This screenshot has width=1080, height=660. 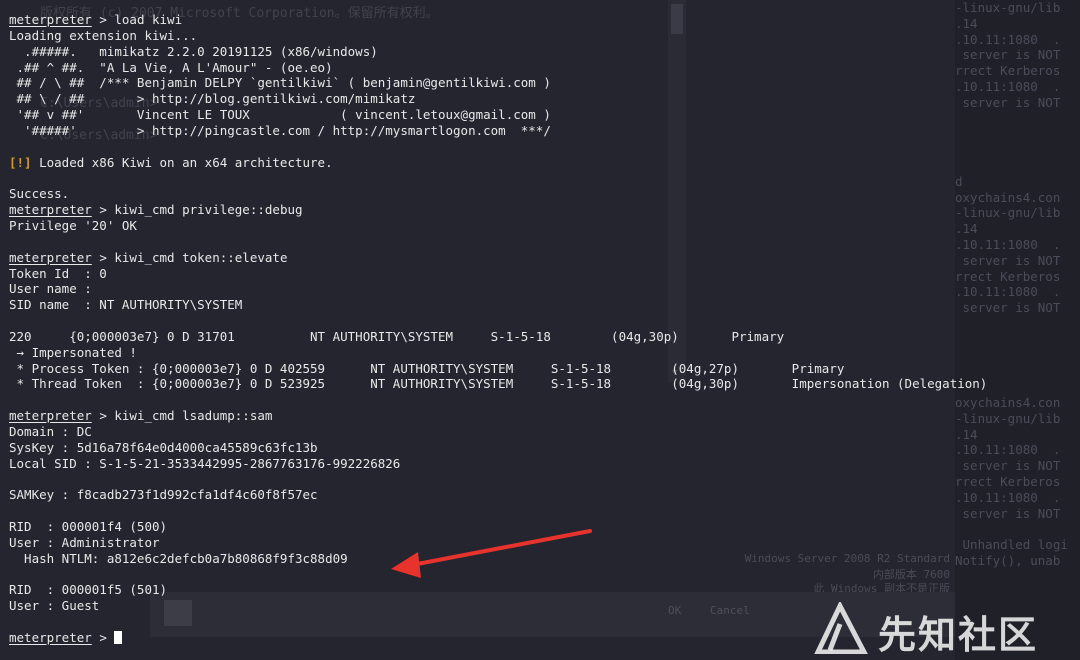 What do you see at coordinates (491, 553) in the screenshot?
I see `red-annotation-arrow-icon` at bounding box center [491, 553].